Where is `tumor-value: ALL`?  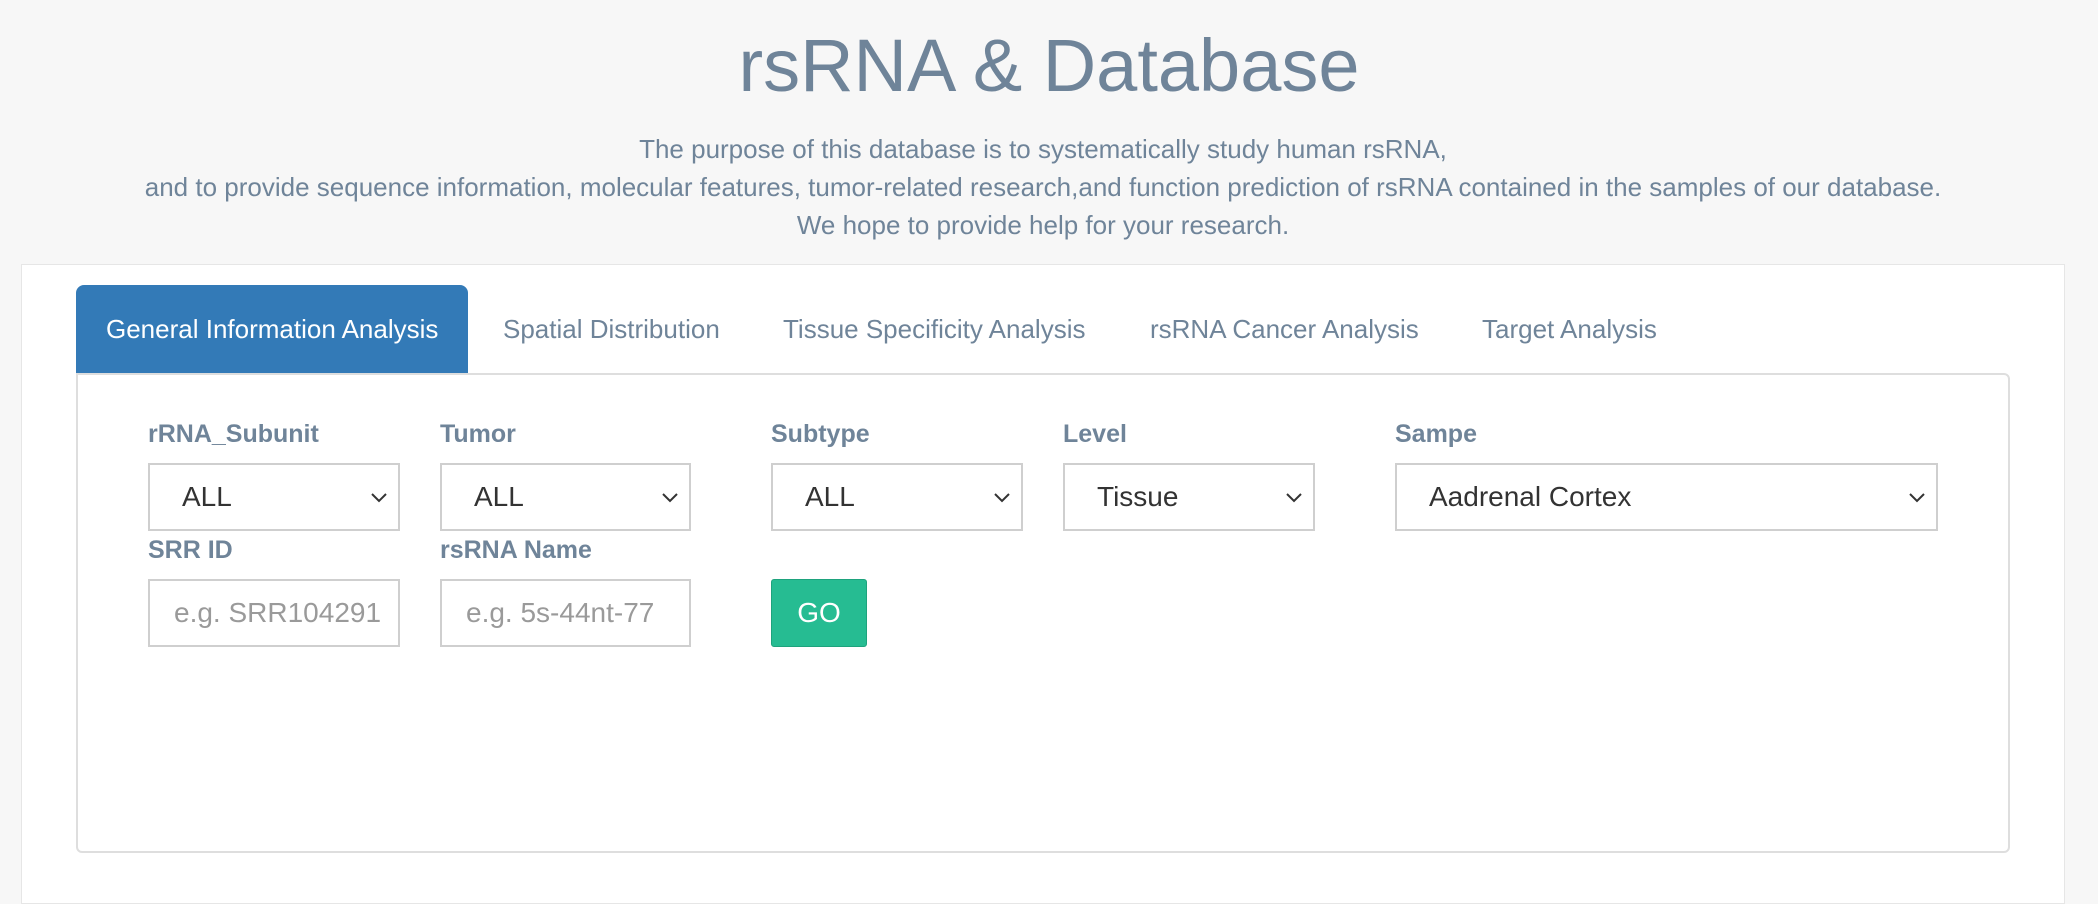
tumor-value: ALL is located at coordinates (499, 496).